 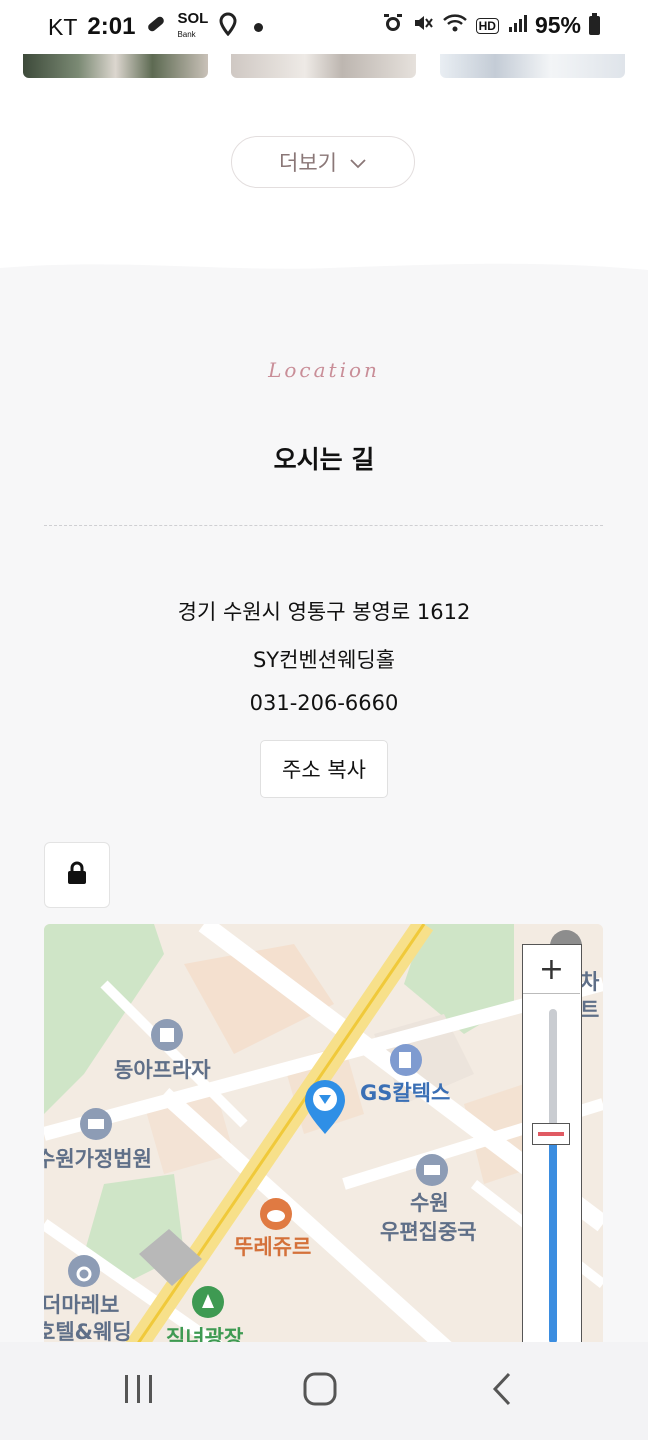 I want to click on gas-station-icon, so click(x=406, y=1060).